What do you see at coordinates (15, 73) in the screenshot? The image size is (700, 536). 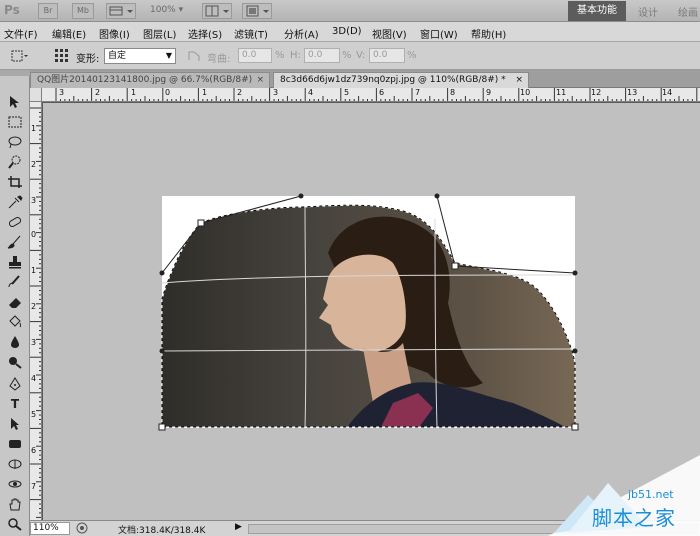 I see `tools-panel-grip` at bounding box center [15, 73].